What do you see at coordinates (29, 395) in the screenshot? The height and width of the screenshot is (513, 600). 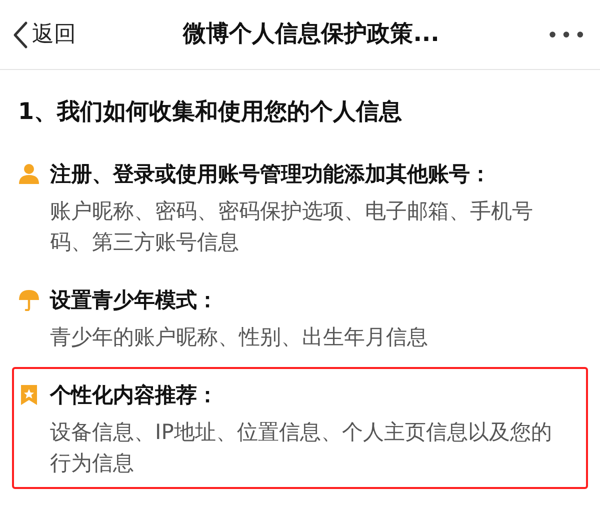 I see `bookmark-icon` at bounding box center [29, 395].